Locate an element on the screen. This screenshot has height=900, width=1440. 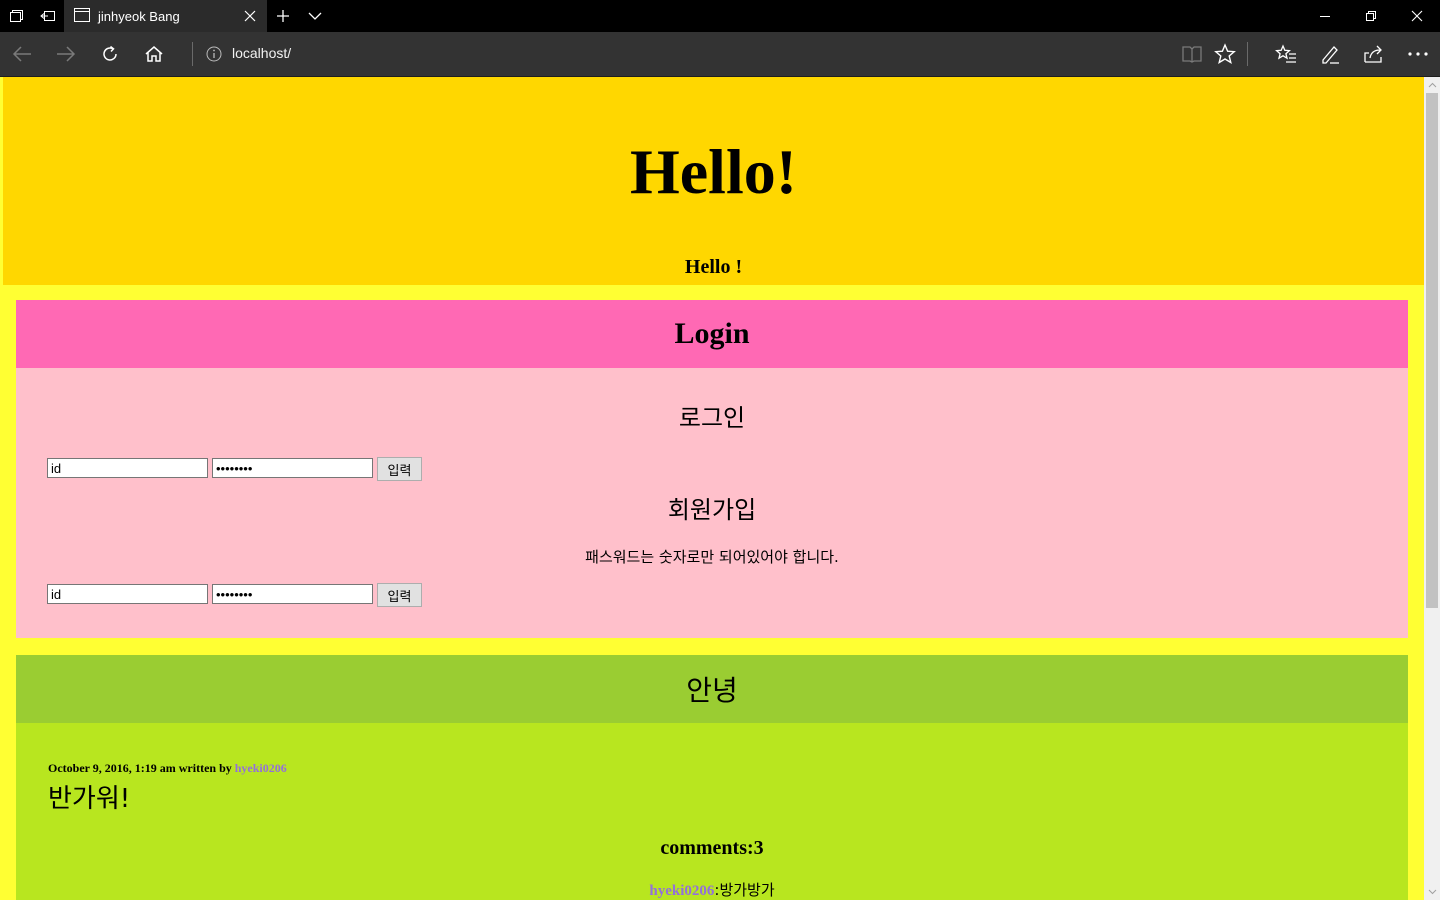
restore-icon is located at coordinates (1371, 16).